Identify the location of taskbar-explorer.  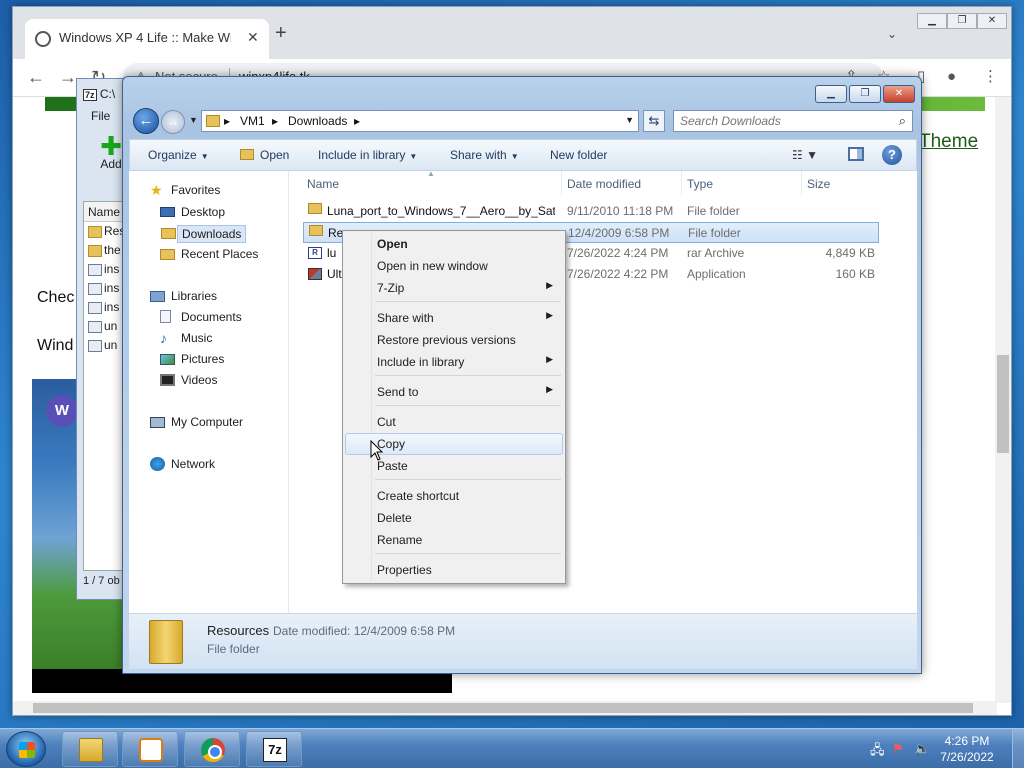
(90, 749).